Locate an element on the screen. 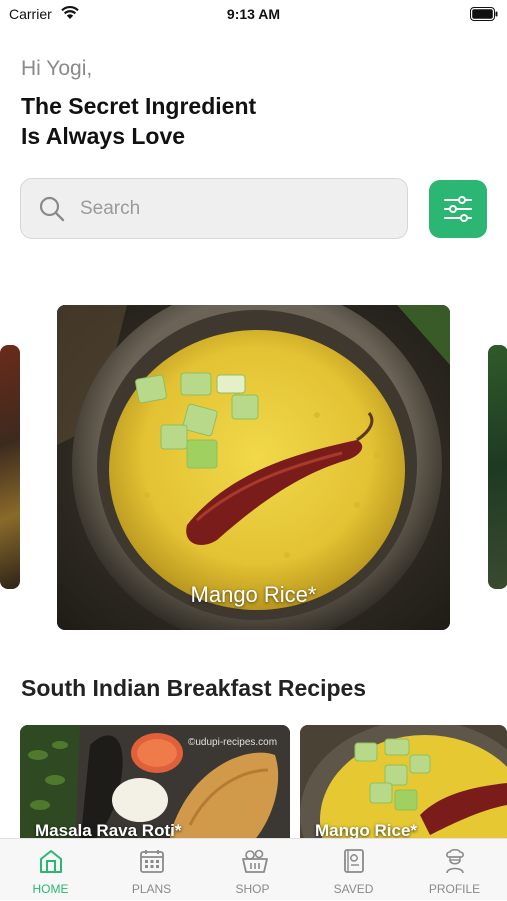 This screenshot has width=507, height=901. status-bar: Carrier 9:13 AM is located at coordinates (253, 14).